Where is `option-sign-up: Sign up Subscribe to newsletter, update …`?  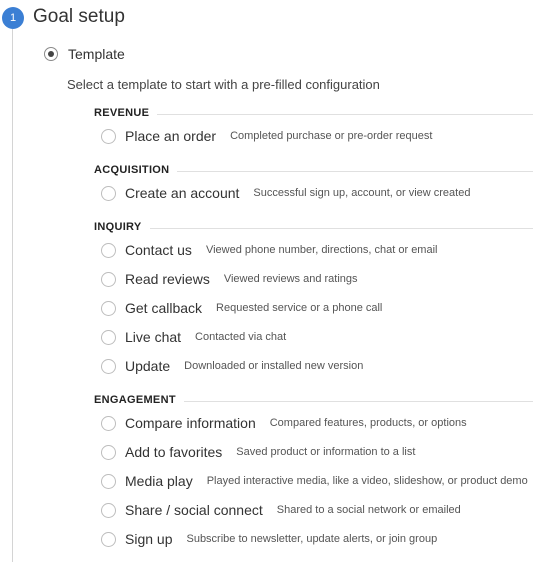 option-sign-up: Sign up Subscribe to newsletter, update … is located at coordinates (269, 539).